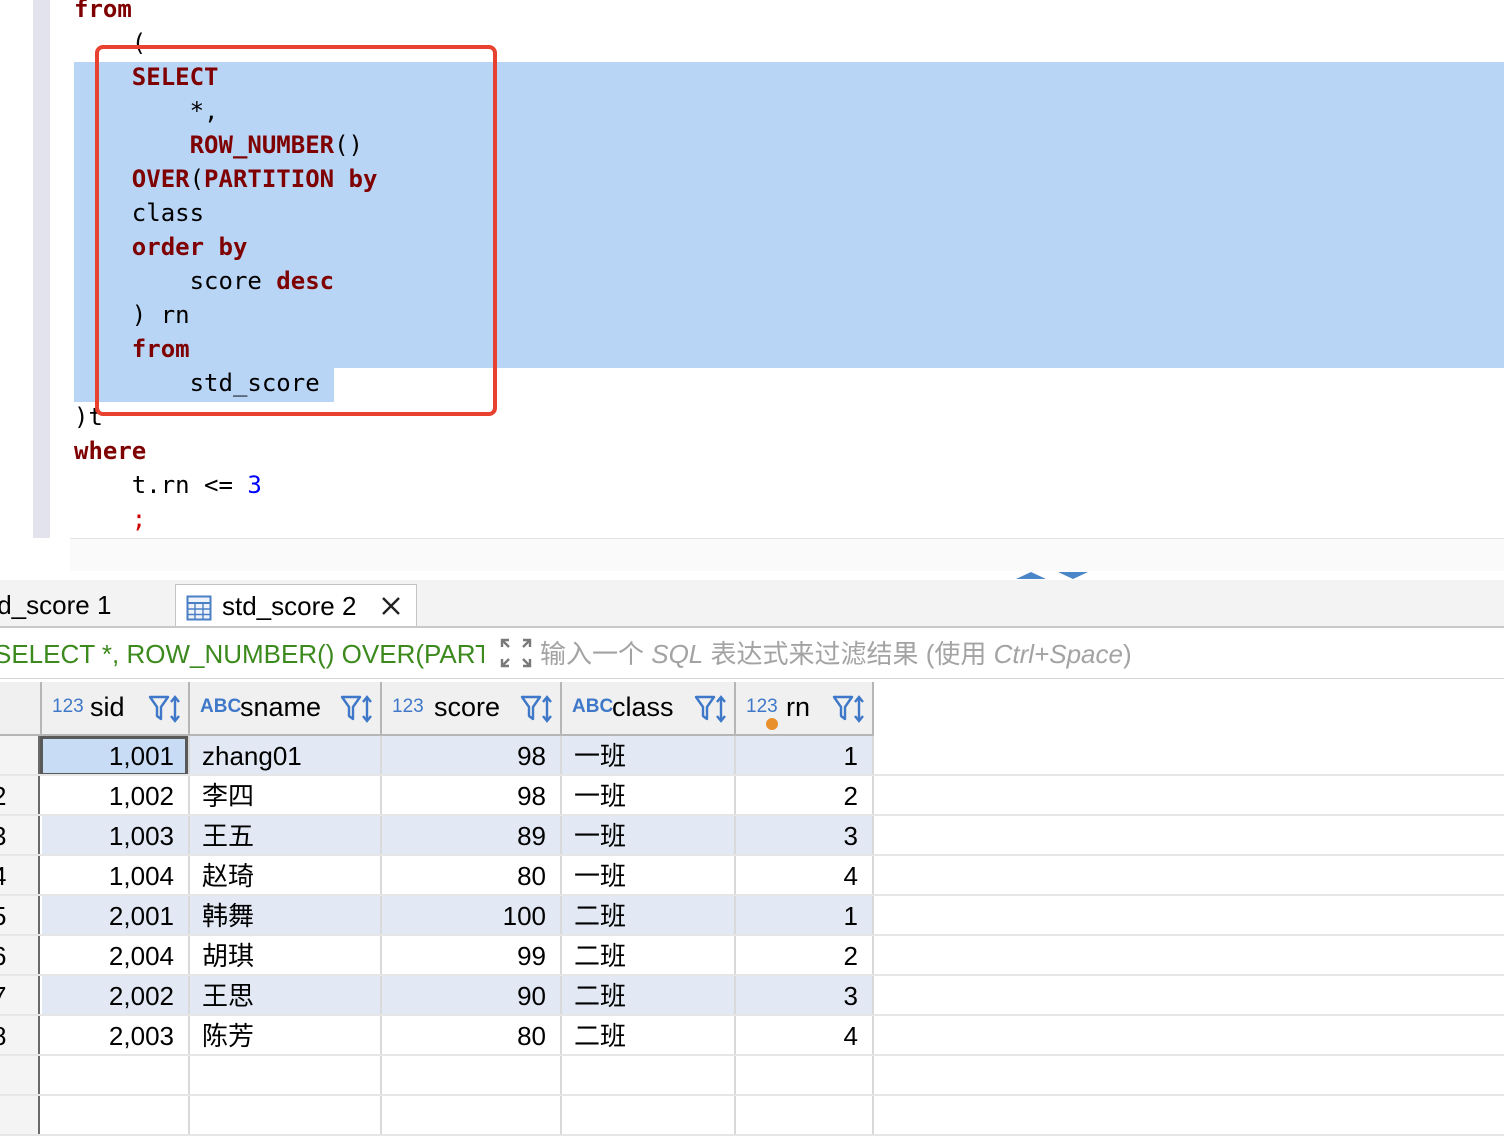  What do you see at coordinates (85, 605) in the screenshot?
I see `tab-std-score-1: td_score 1` at bounding box center [85, 605].